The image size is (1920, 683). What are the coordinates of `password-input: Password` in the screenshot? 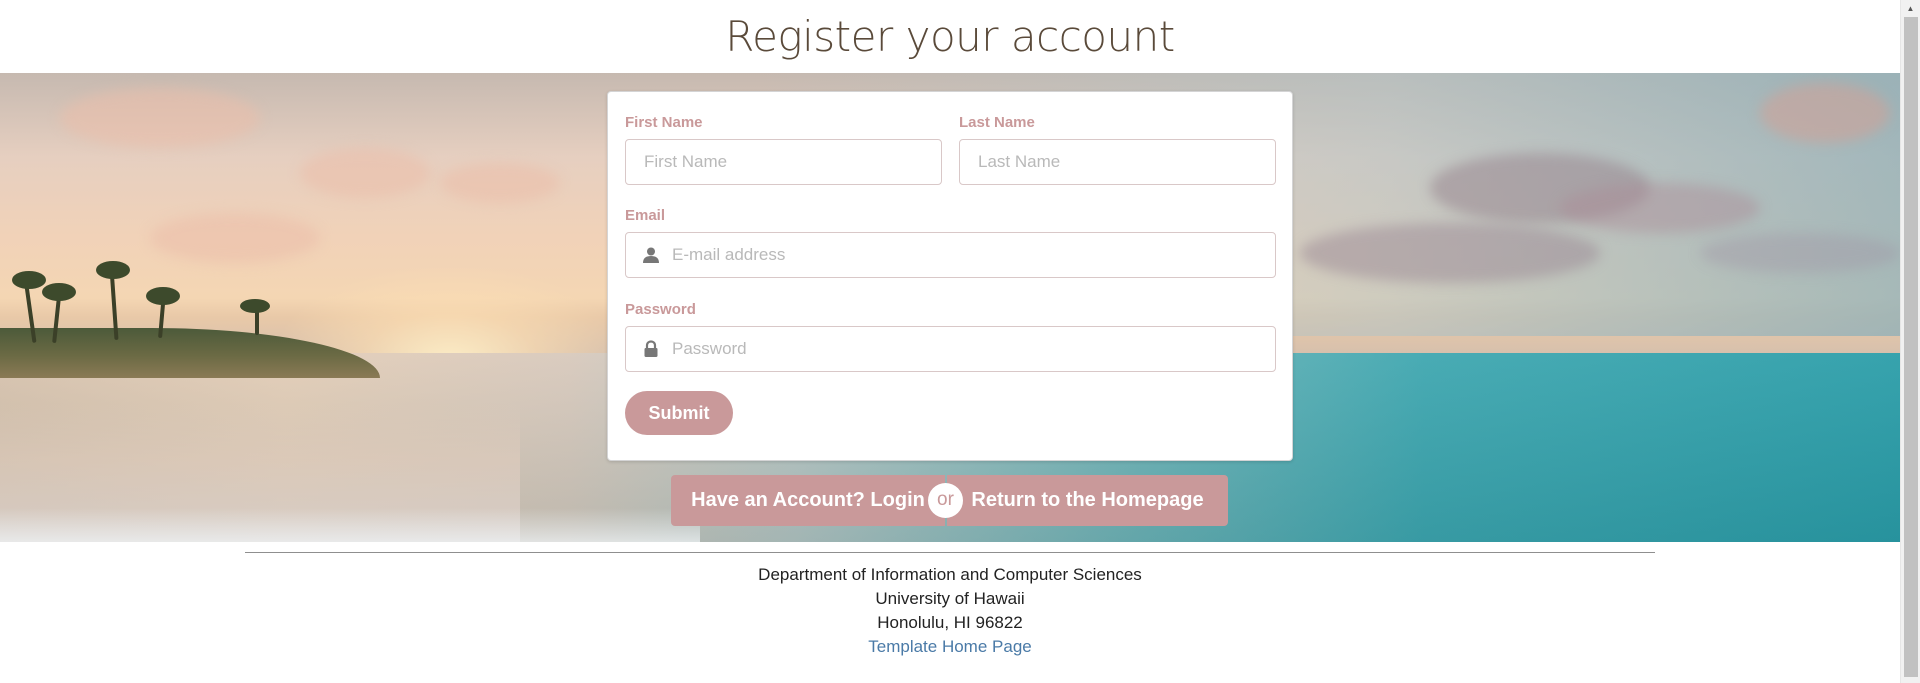 It's located at (950, 349).